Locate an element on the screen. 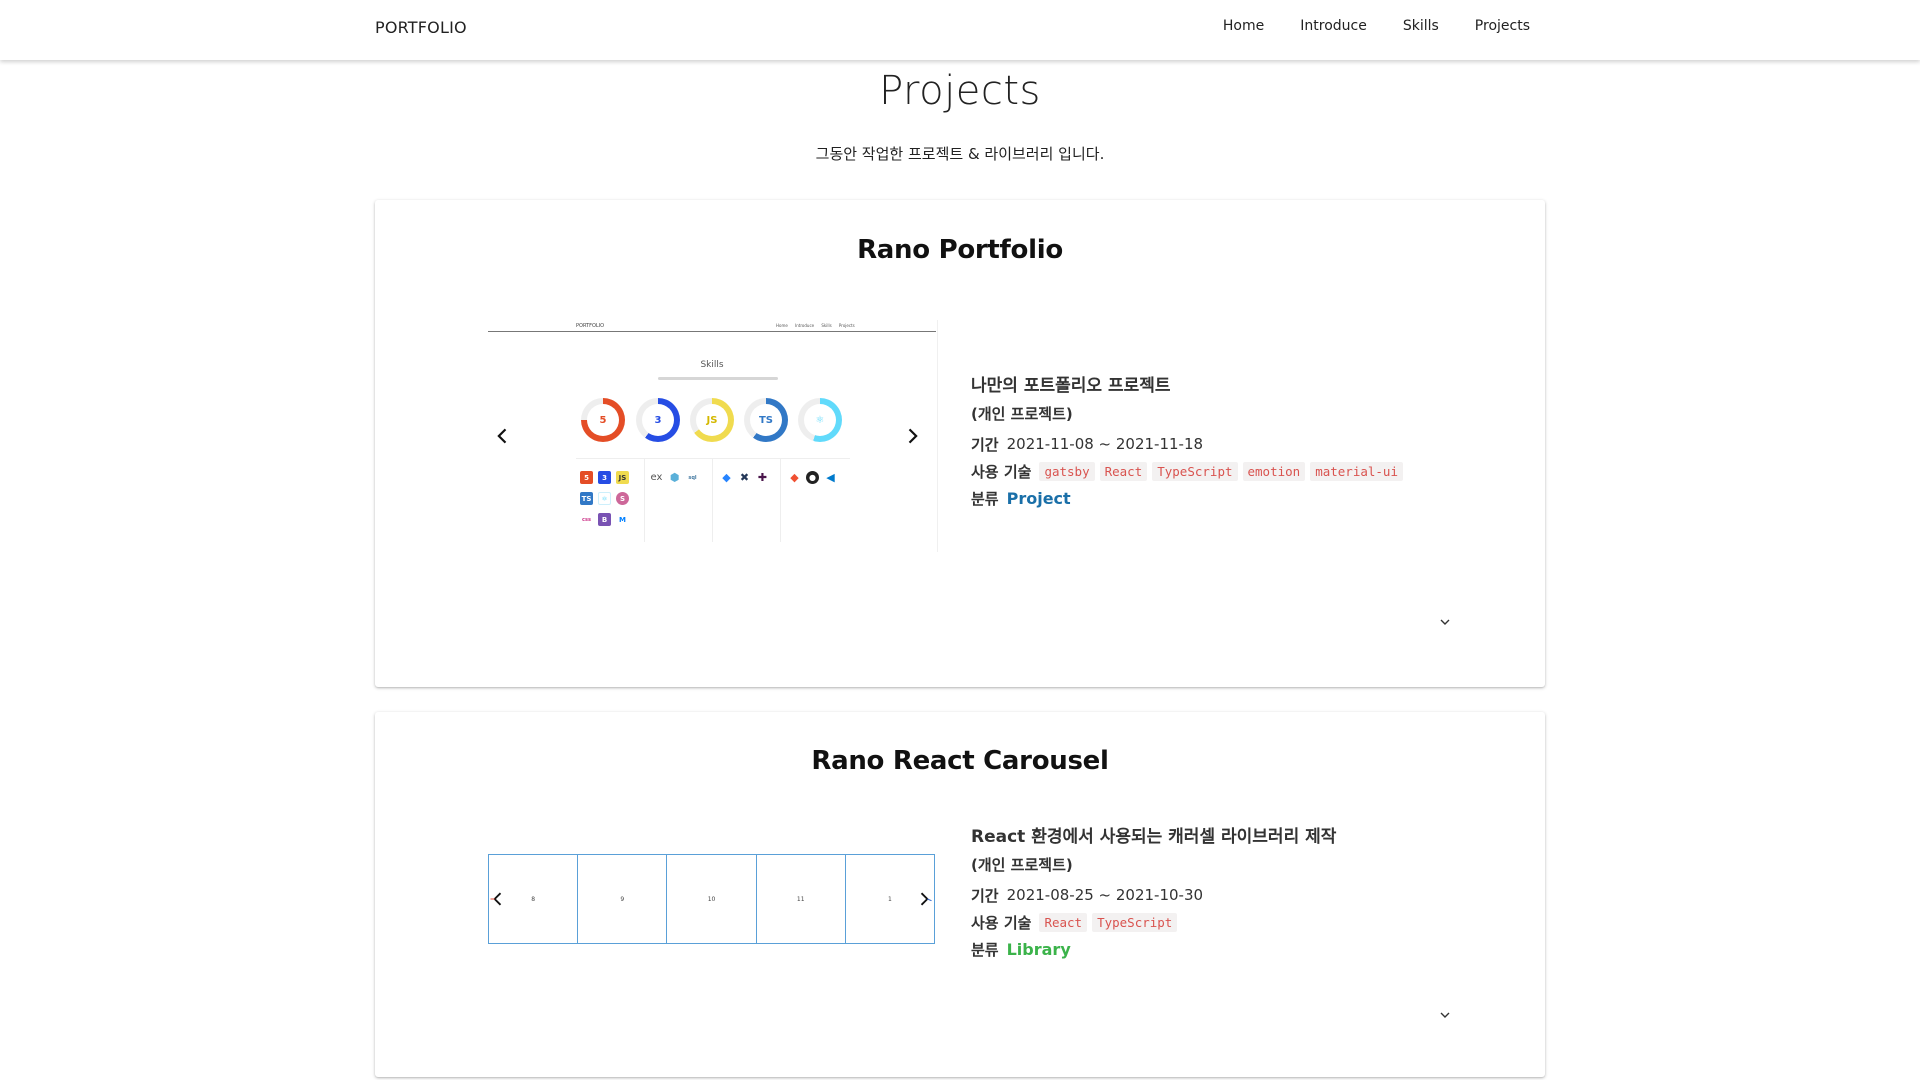 Image resolution: width=1920 pixels, height=1080 pixels. project-description: React 환경에서 사용되는 캐러셀 라이브러리 제작 is located at coordinates (1154, 837).